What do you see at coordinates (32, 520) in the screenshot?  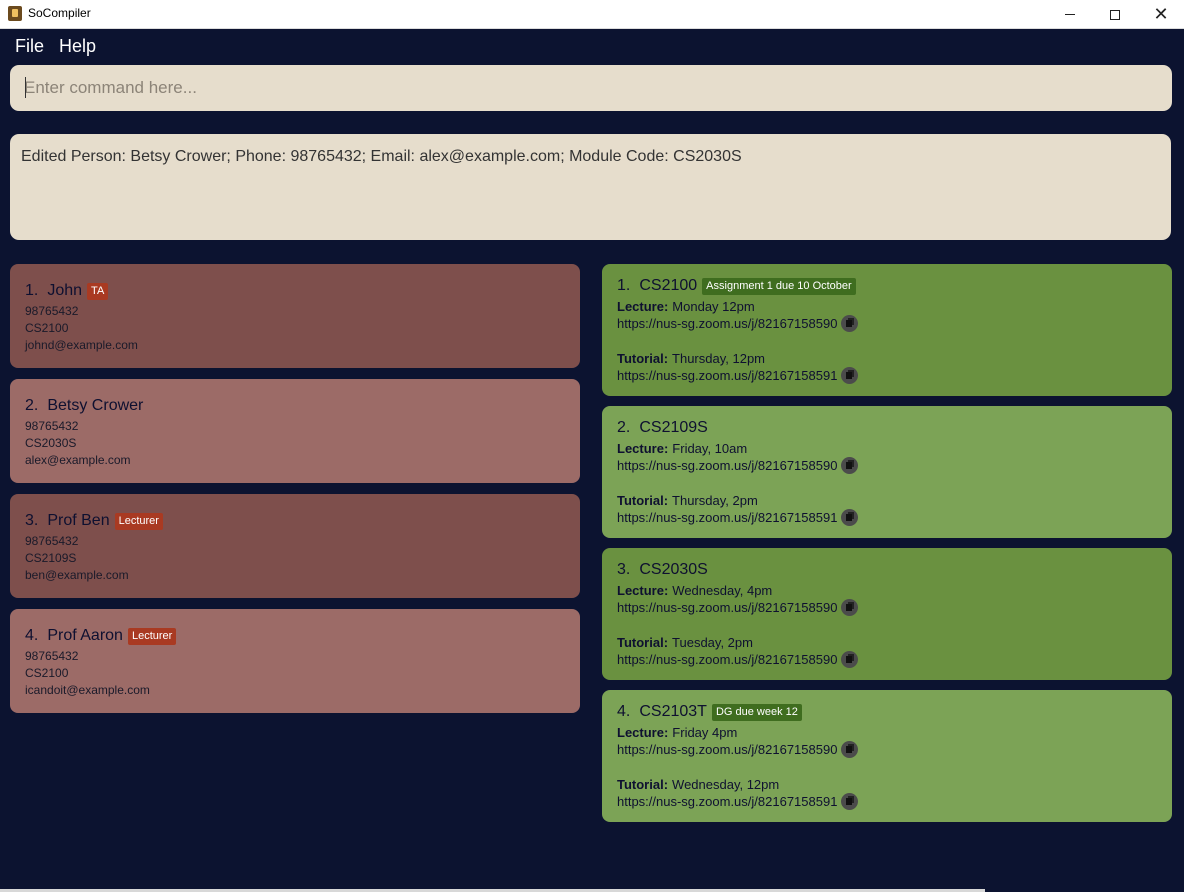 I see `person-index: 3.` at bounding box center [32, 520].